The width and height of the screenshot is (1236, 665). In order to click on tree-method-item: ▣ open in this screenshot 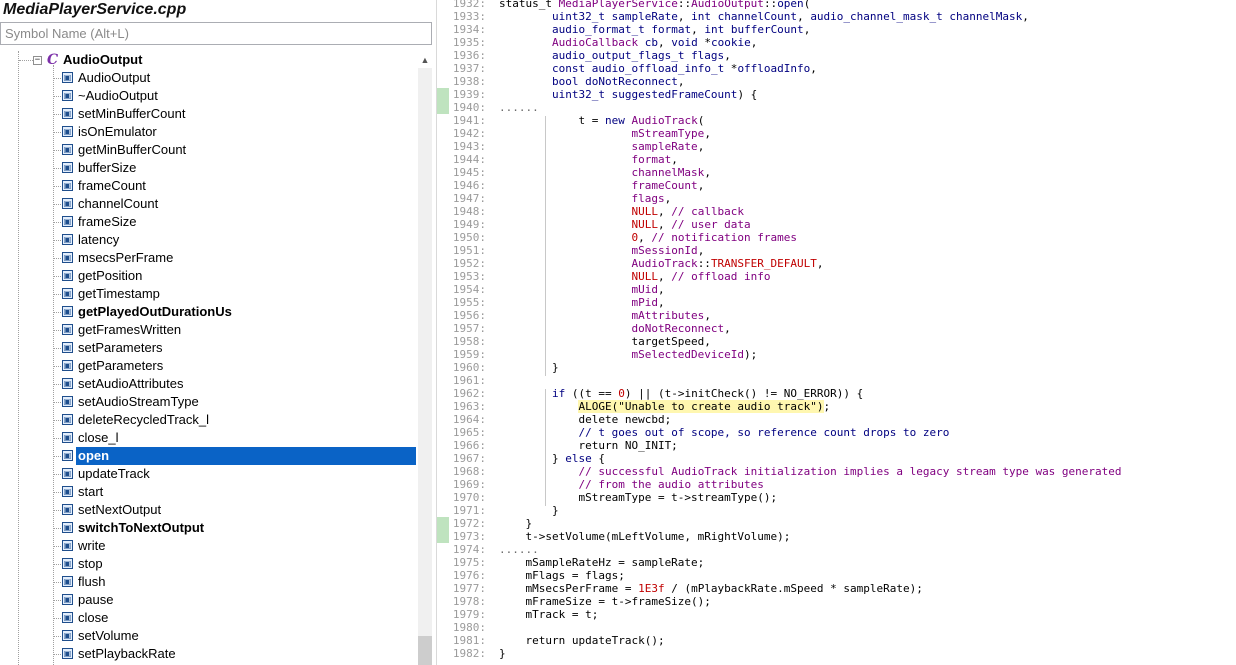, I will do `click(208, 456)`.